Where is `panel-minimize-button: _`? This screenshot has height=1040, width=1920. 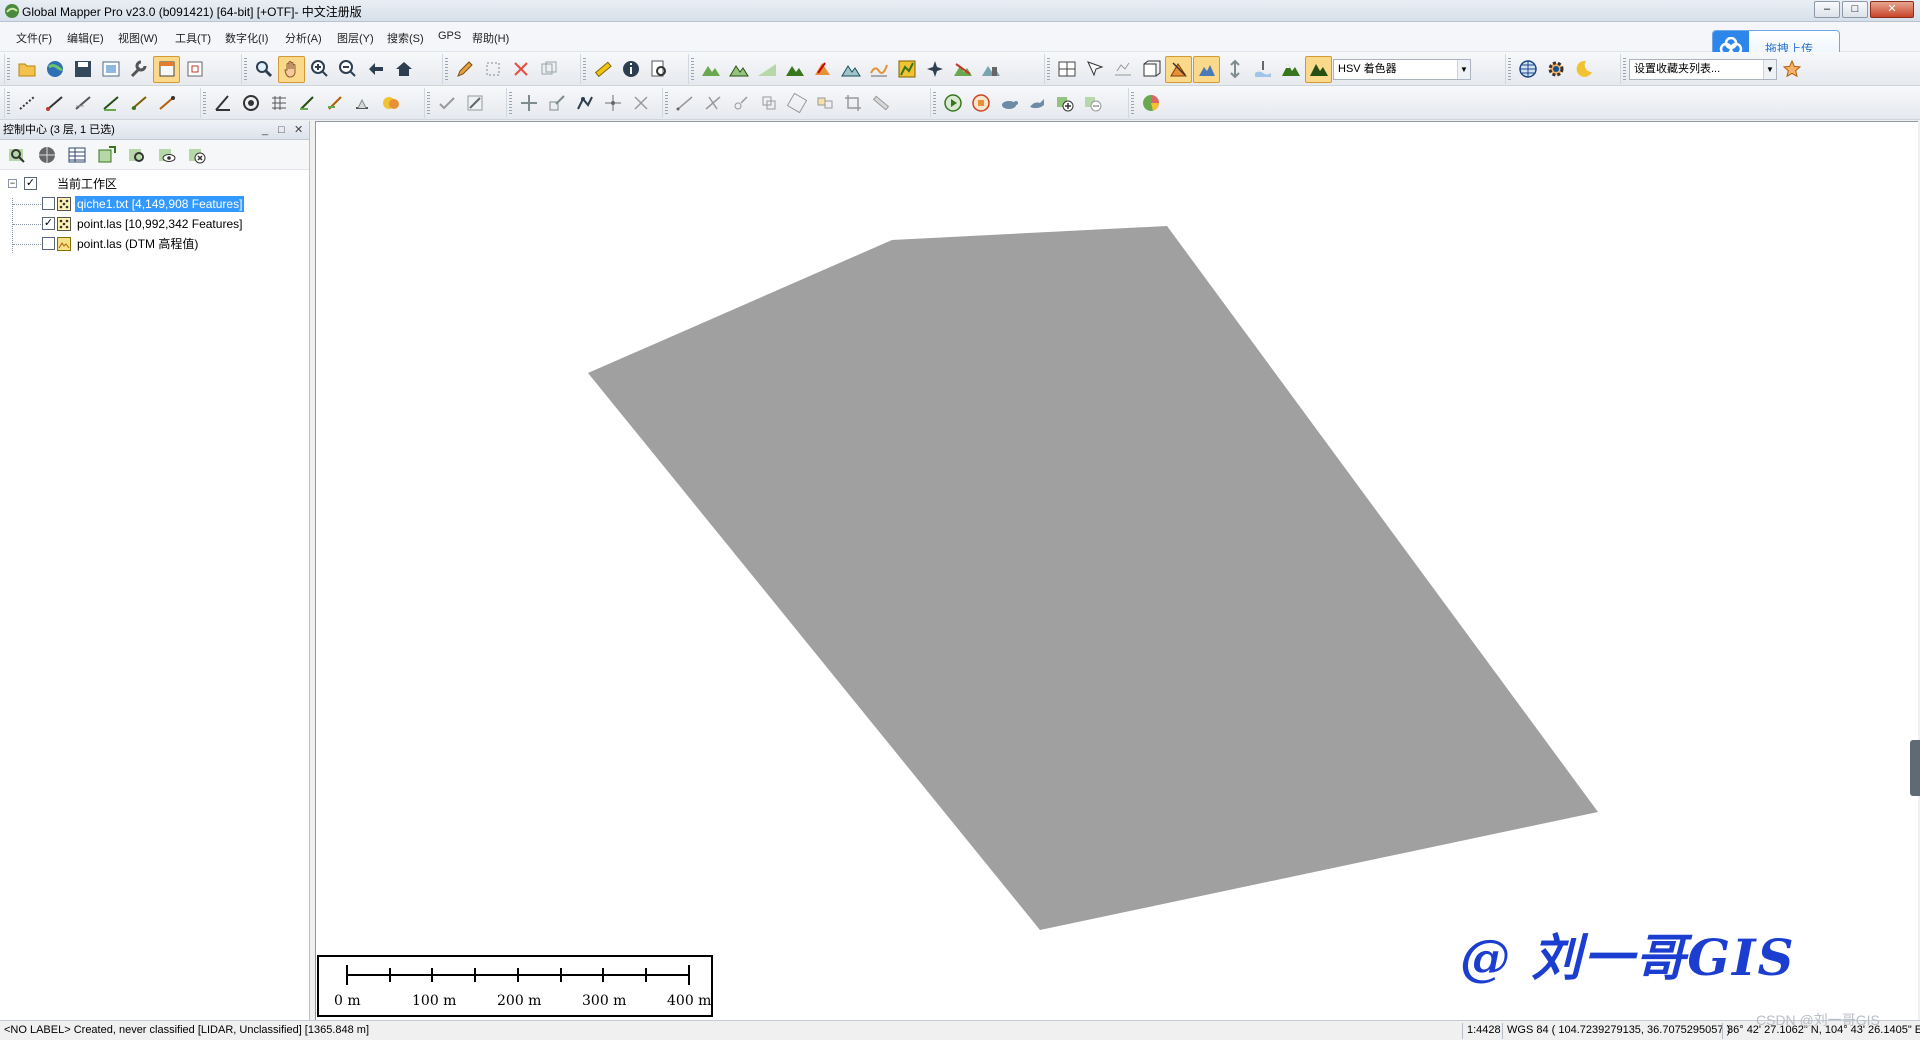 panel-minimize-button: _ is located at coordinates (265, 130).